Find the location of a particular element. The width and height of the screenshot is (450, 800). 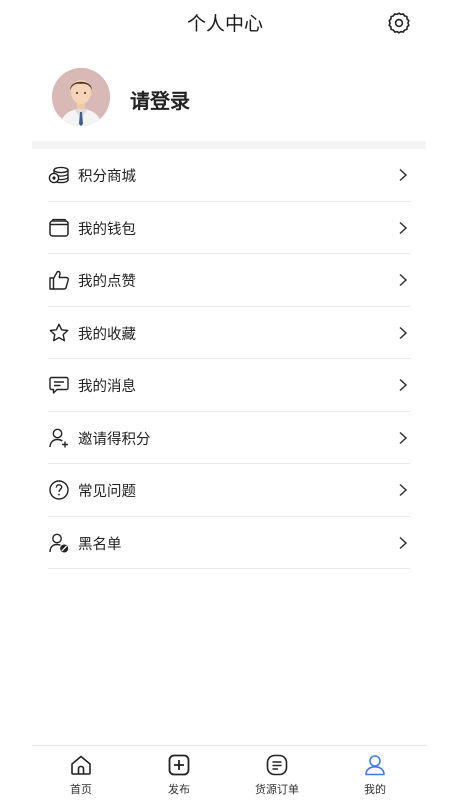

tab-label: 首页 is located at coordinates (81, 789).